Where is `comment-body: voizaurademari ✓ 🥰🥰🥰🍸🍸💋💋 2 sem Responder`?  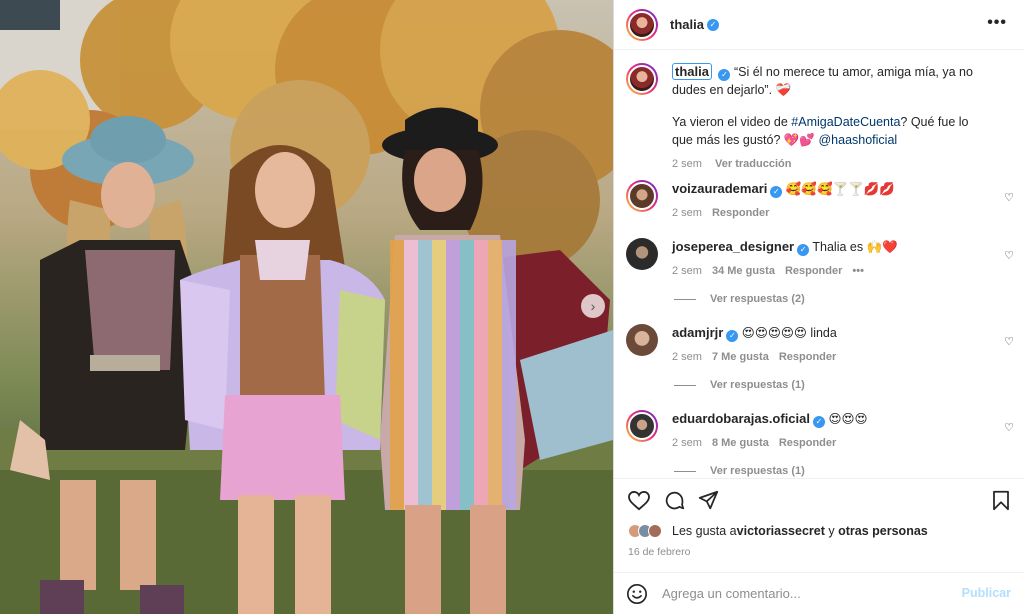 comment-body: voizaurademari ✓ 🥰🥰🥰🍸🍸💋💋 2 sem Responder is located at coordinates (832, 201).